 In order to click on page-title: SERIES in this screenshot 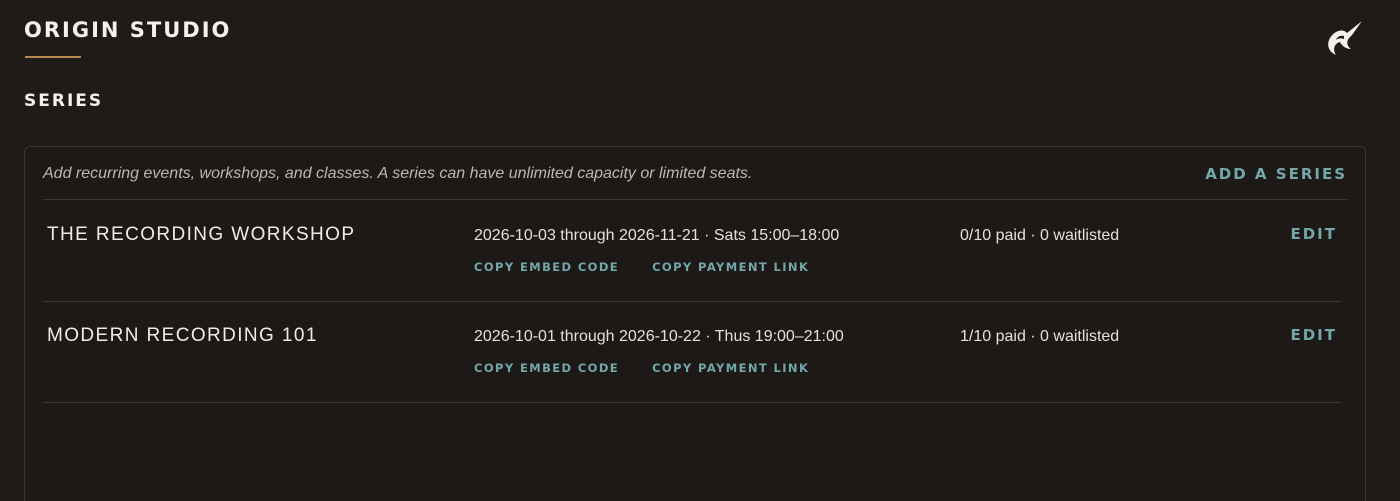, I will do `click(64, 101)`.